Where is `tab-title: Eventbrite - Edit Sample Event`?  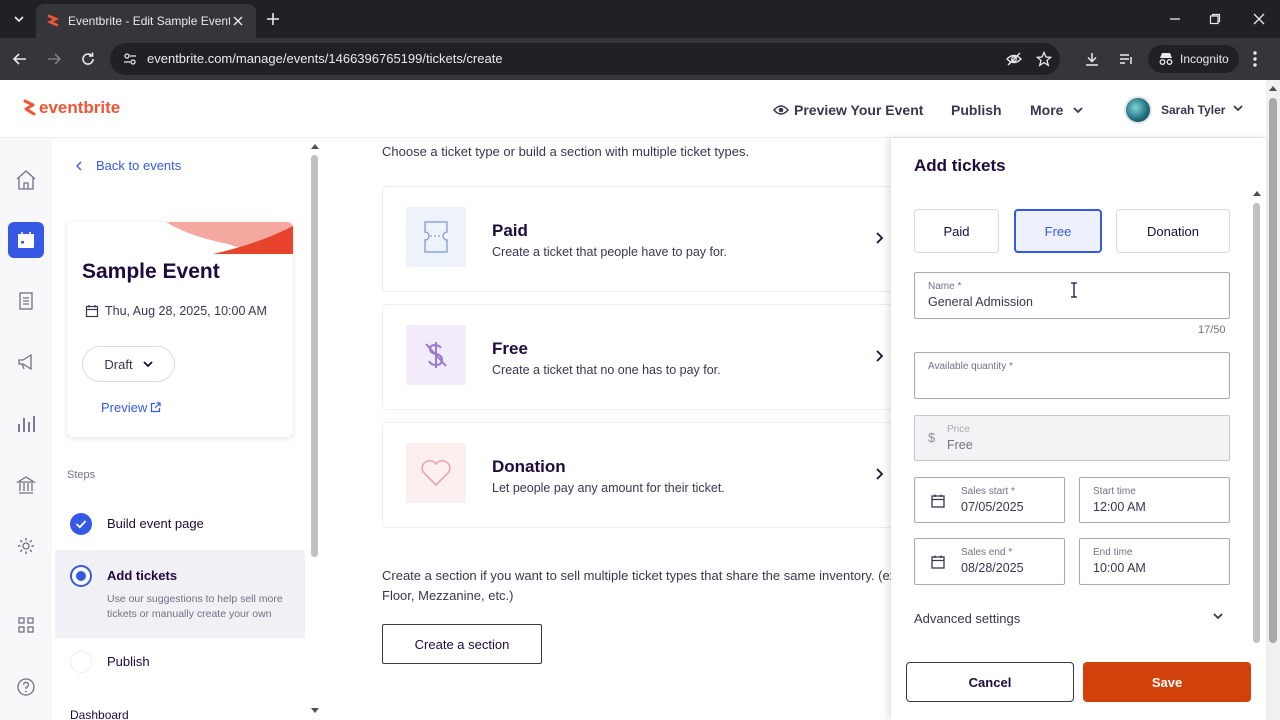 tab-title: Eventbrite - Edit Sample Event is located at coordinates (149, 21).